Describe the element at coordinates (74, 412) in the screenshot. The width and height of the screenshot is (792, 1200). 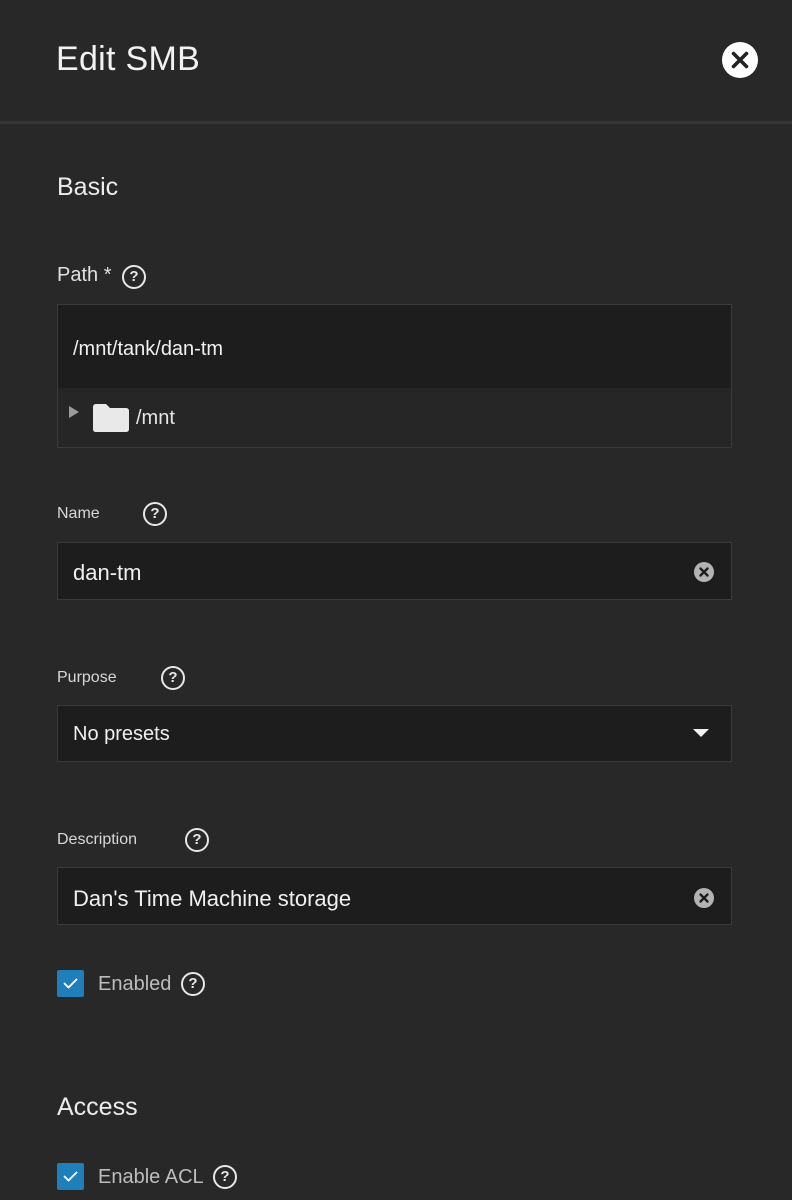
I see `tree-expand-icon` at that location.